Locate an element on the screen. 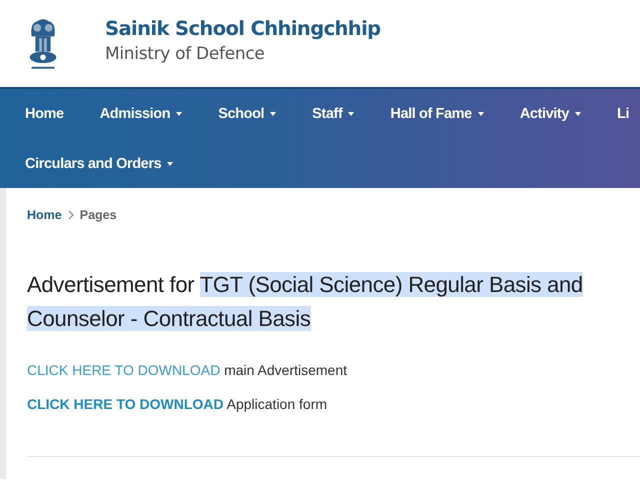 Image resolution: width=640 pixels, height=480 pixels. chevron-icon is located at coordinates (71, 215).